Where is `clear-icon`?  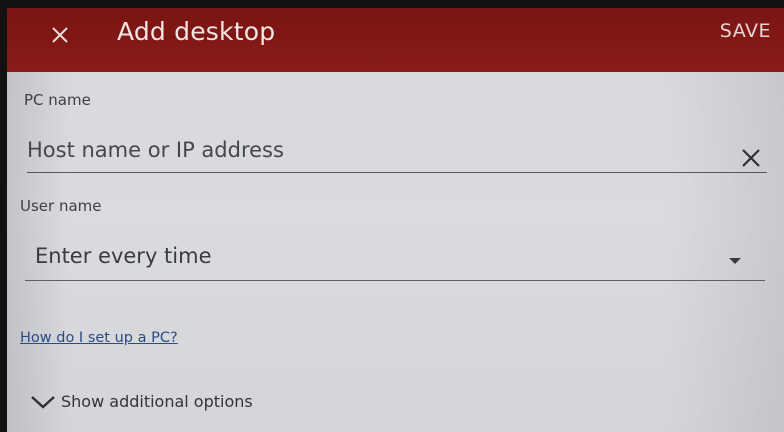
clear-icon is located at coordinates (751, 158).